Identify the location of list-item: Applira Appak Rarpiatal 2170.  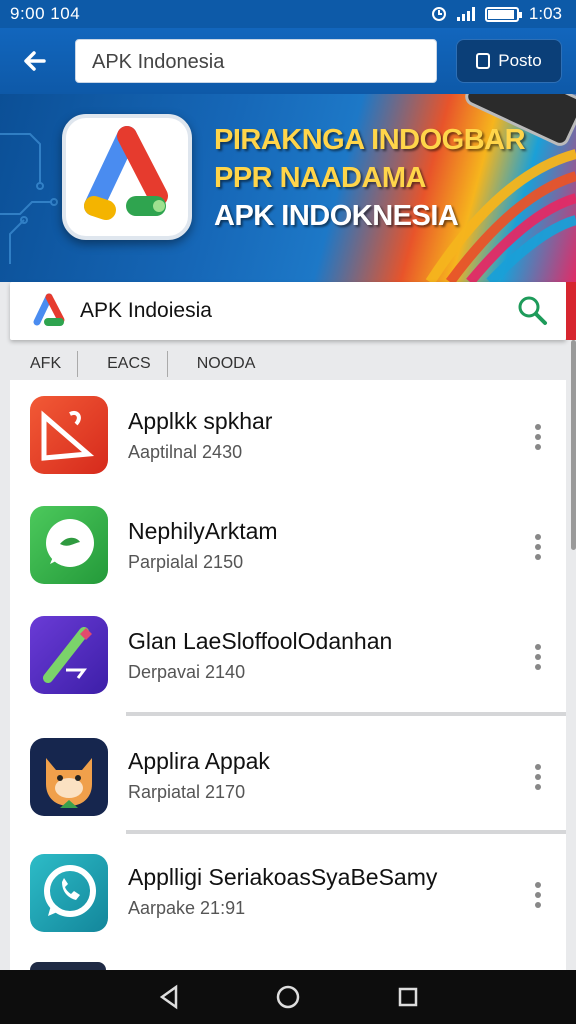
(288, 773).